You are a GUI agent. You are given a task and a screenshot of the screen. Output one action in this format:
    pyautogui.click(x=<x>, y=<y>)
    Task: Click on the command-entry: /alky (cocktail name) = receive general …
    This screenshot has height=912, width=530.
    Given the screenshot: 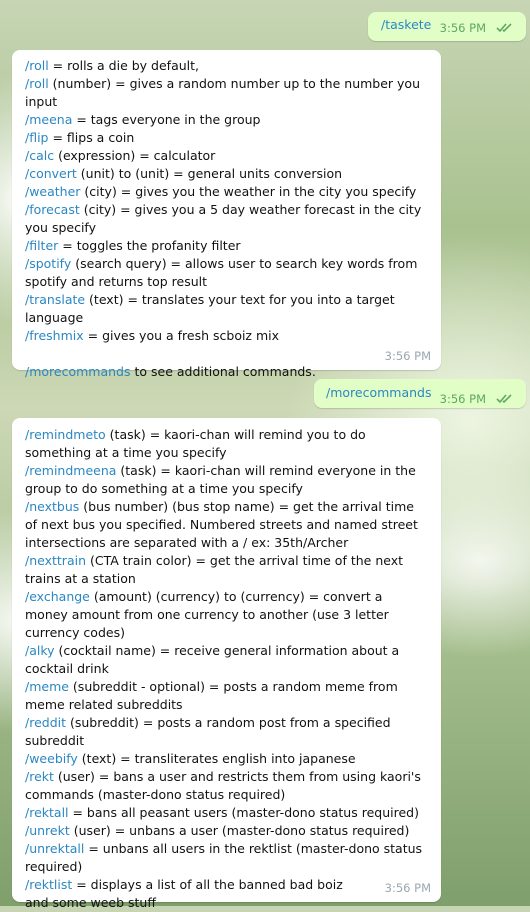 What is the action you would take?
    pyautogui.click(x=227, y=660)
    